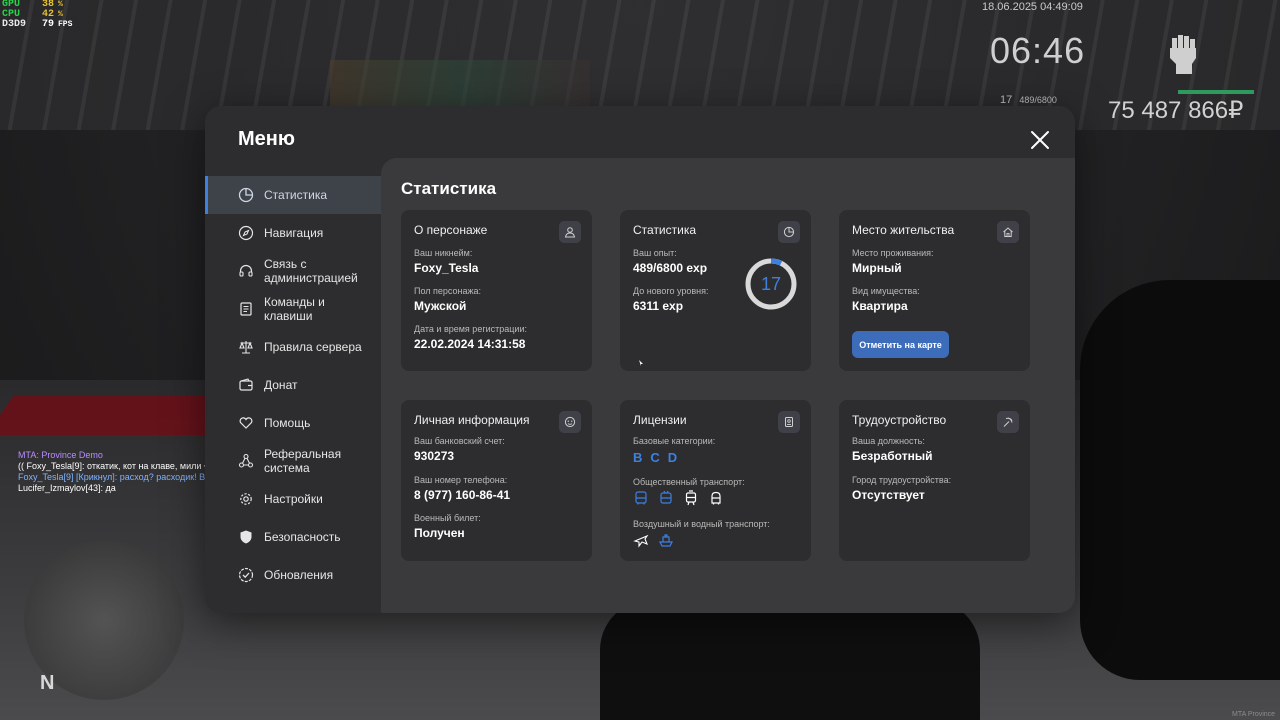  What do you see at coordinates (691, 498) in the screenshot?
I see `tram-icon` at bounding box center [691, 498].